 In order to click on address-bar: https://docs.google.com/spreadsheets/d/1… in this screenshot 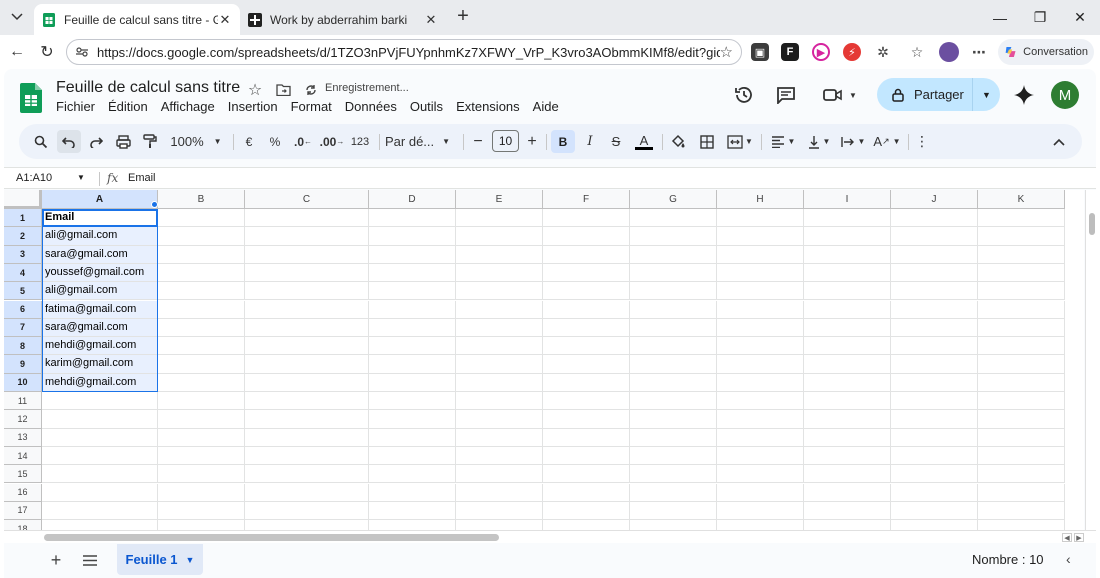, I will do `click(404, 52)`.